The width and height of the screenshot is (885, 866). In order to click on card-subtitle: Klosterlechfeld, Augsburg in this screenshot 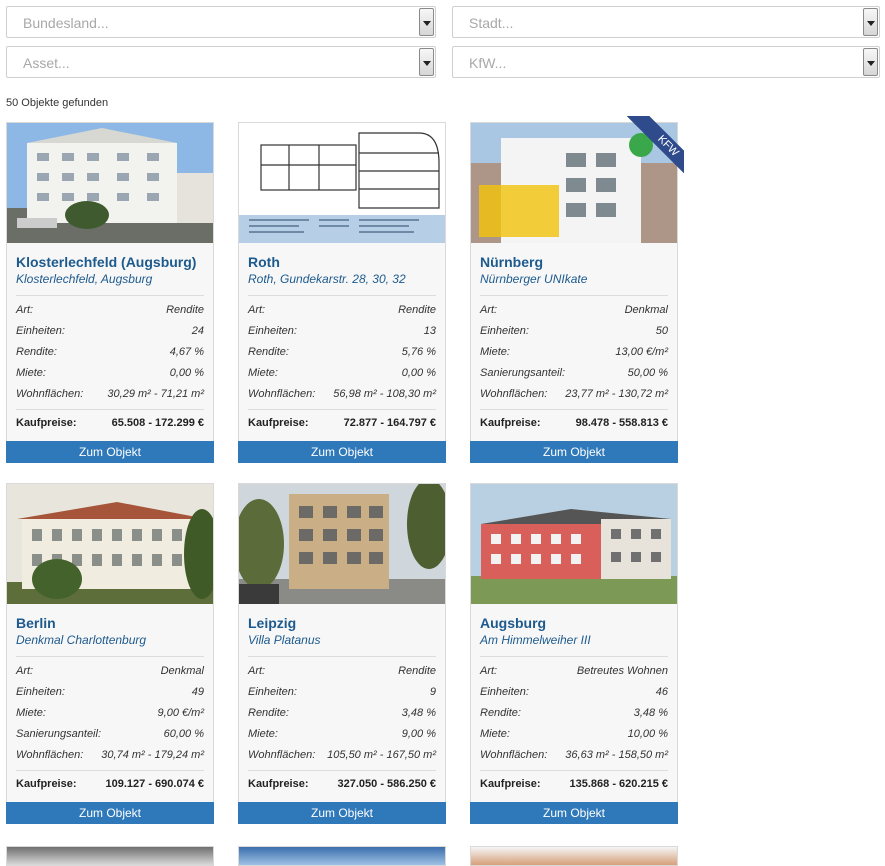, I will do `click(84, 279)`.